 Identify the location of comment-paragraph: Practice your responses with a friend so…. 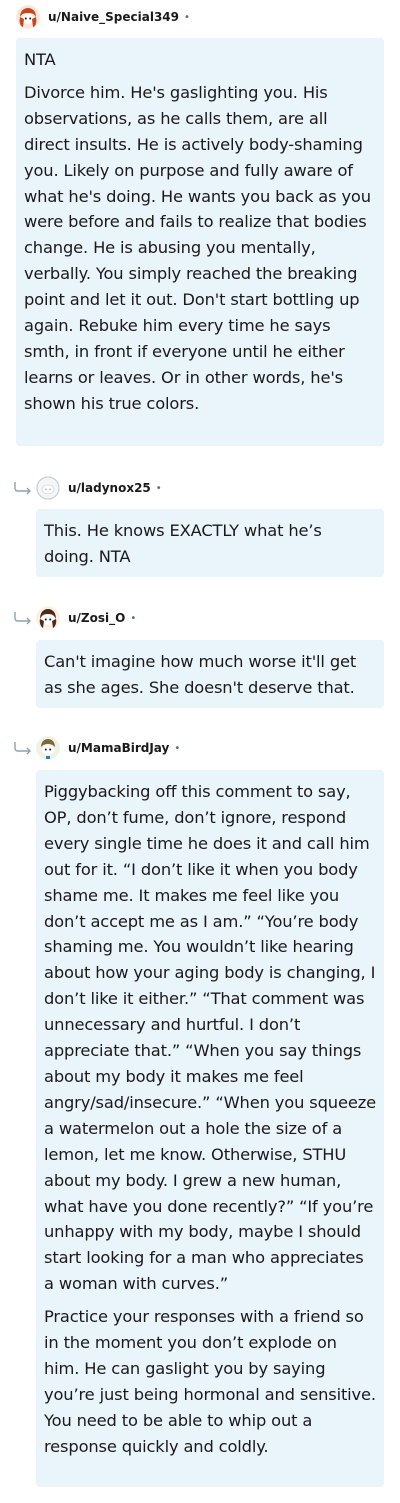
(210, 1381).